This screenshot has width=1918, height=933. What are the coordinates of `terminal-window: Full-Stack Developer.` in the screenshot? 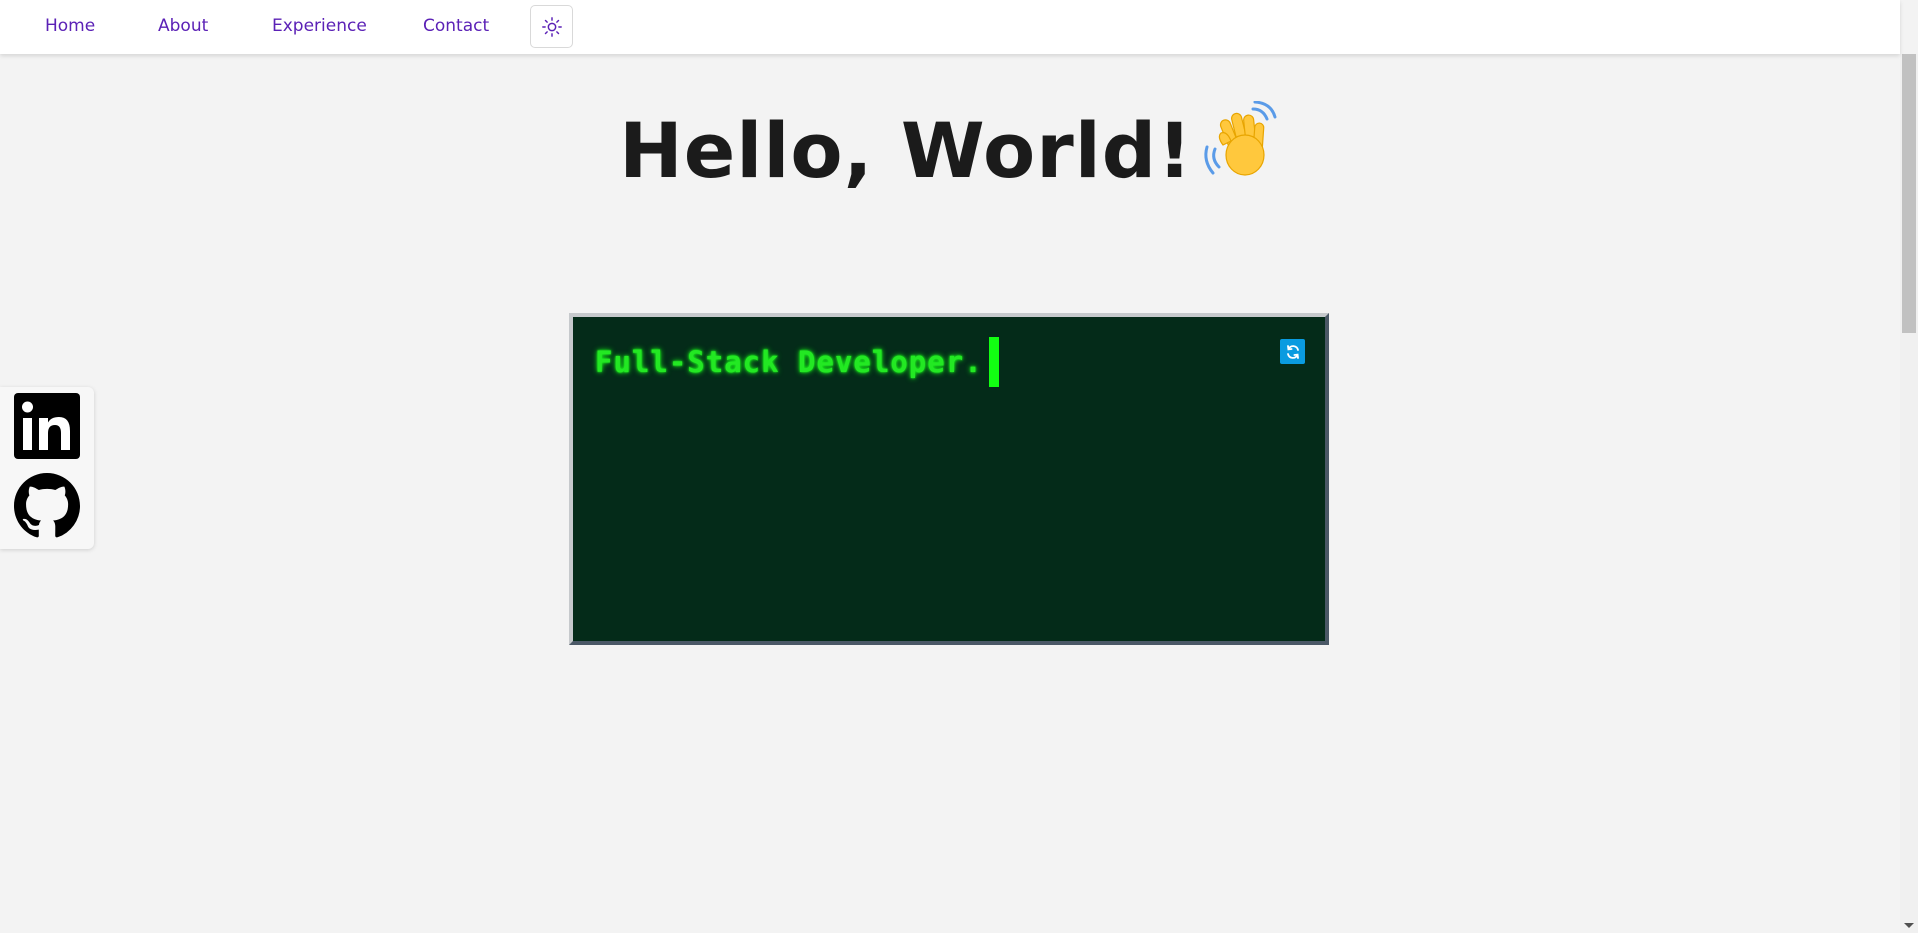 It's located at (949, 479).